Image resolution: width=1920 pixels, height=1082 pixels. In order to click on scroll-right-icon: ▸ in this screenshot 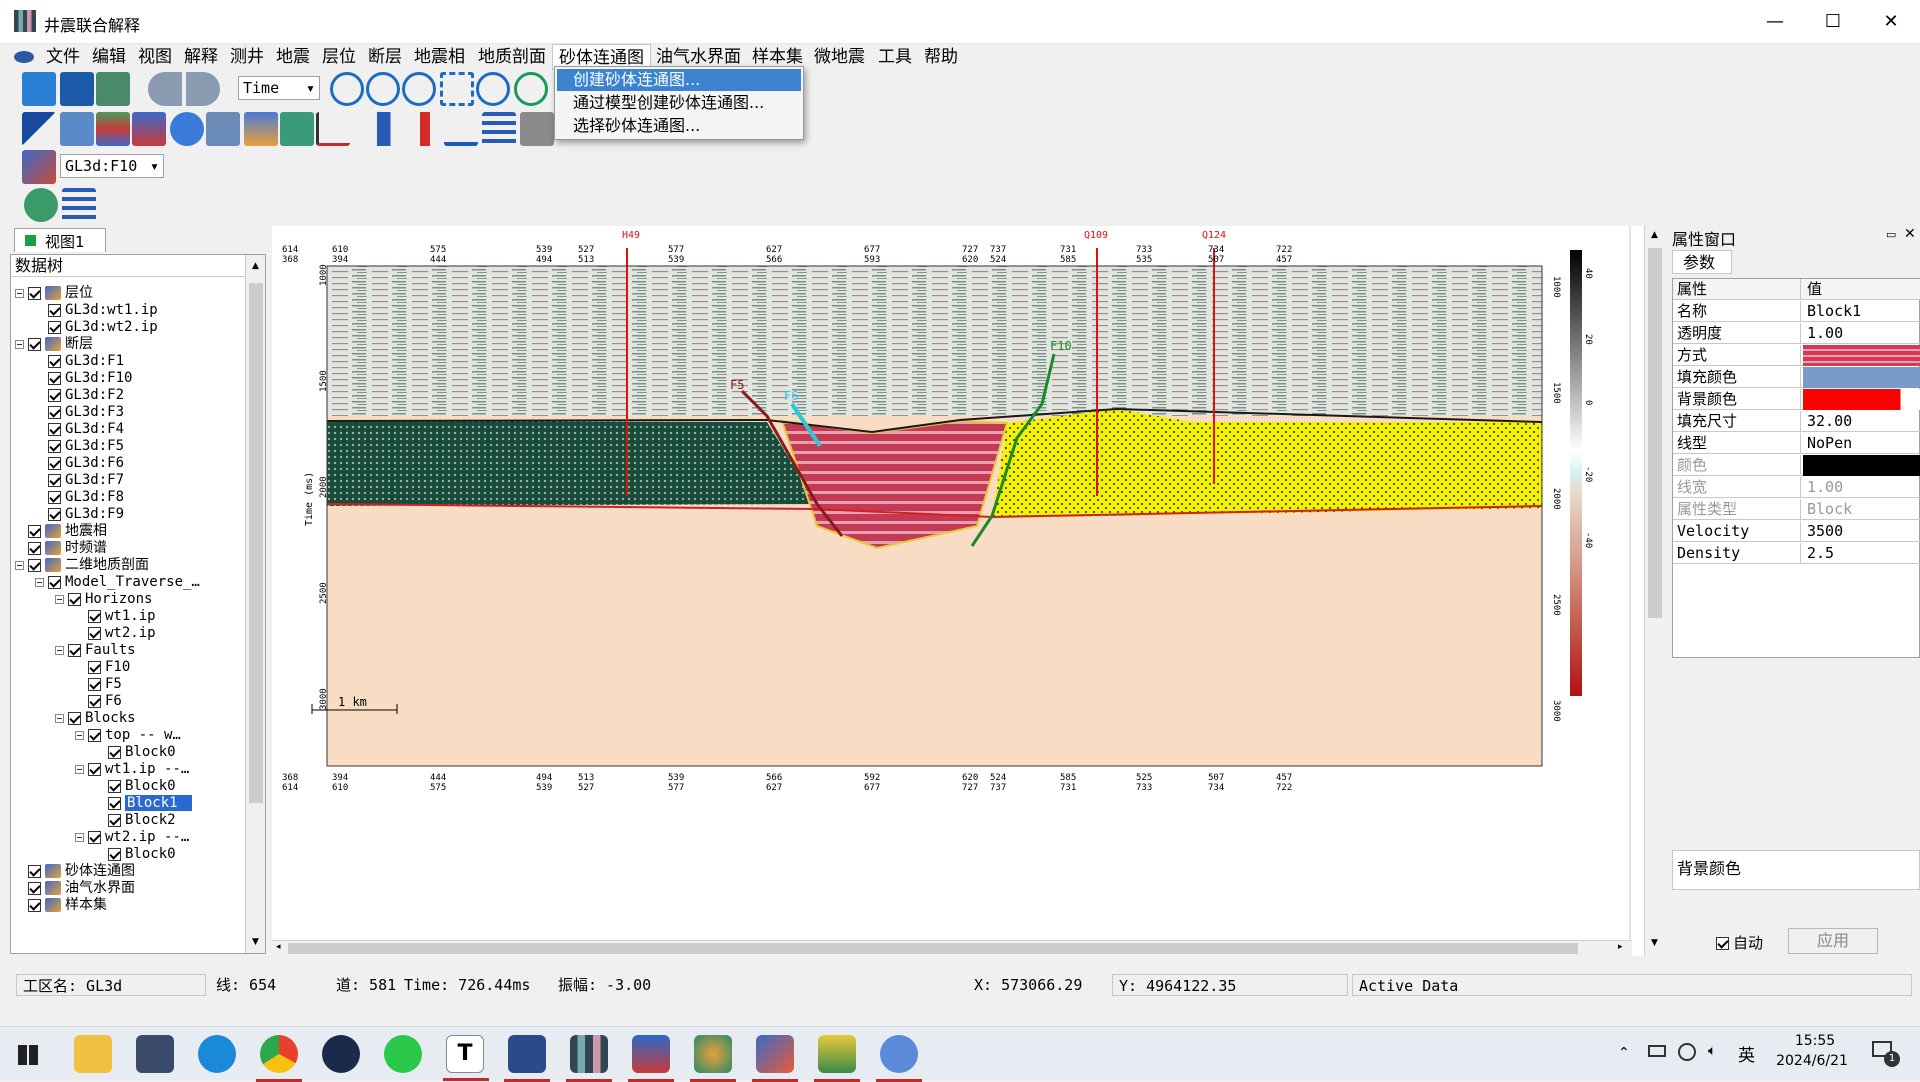, I will do `click(1620, 947)`.